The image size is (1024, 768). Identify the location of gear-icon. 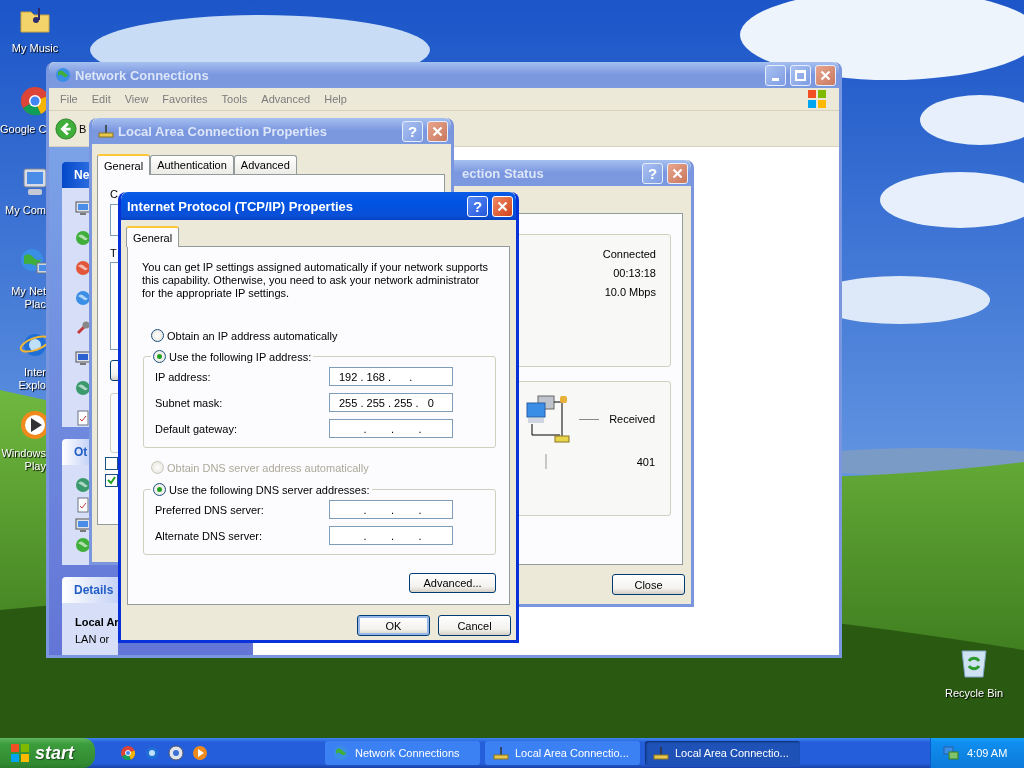
(176, 753).